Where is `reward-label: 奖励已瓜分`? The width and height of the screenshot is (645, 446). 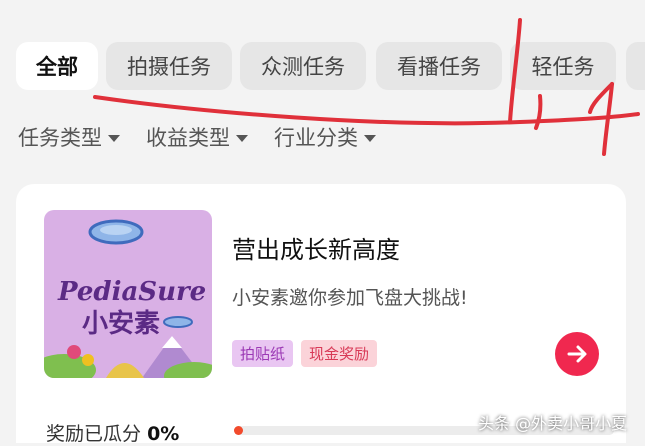
reward-label: 奖励已瓜分 is located at coordinates (94, 434).